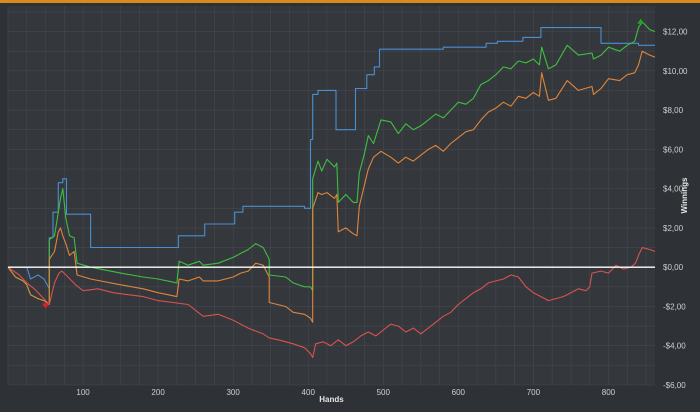 The height and width of the screenshot is (412, 700). Describe the element at coordinates (609, 392) in the screenshot. I see `x-tick-label: 800` at that location.